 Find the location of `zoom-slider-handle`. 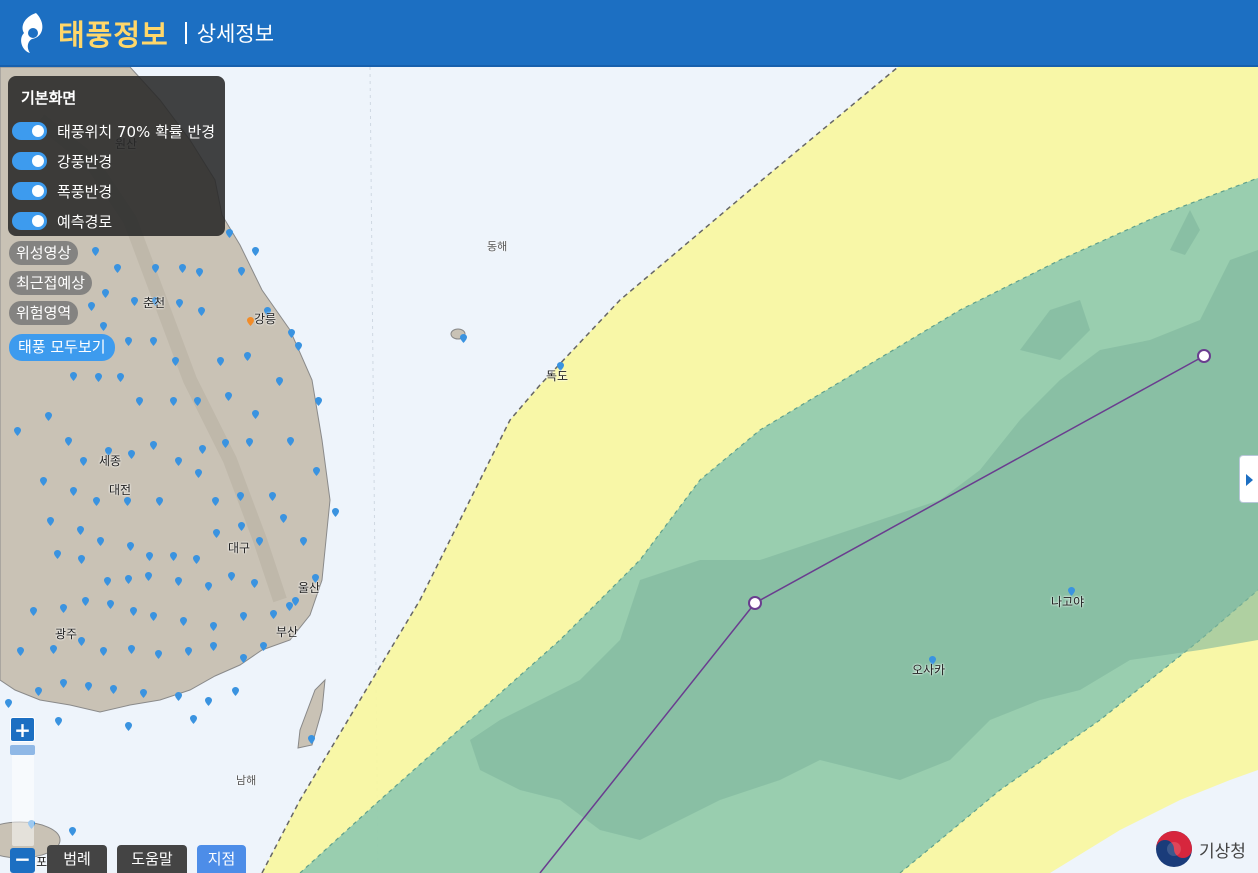

zoom-slider-handle is located at coordinates (22, 750).